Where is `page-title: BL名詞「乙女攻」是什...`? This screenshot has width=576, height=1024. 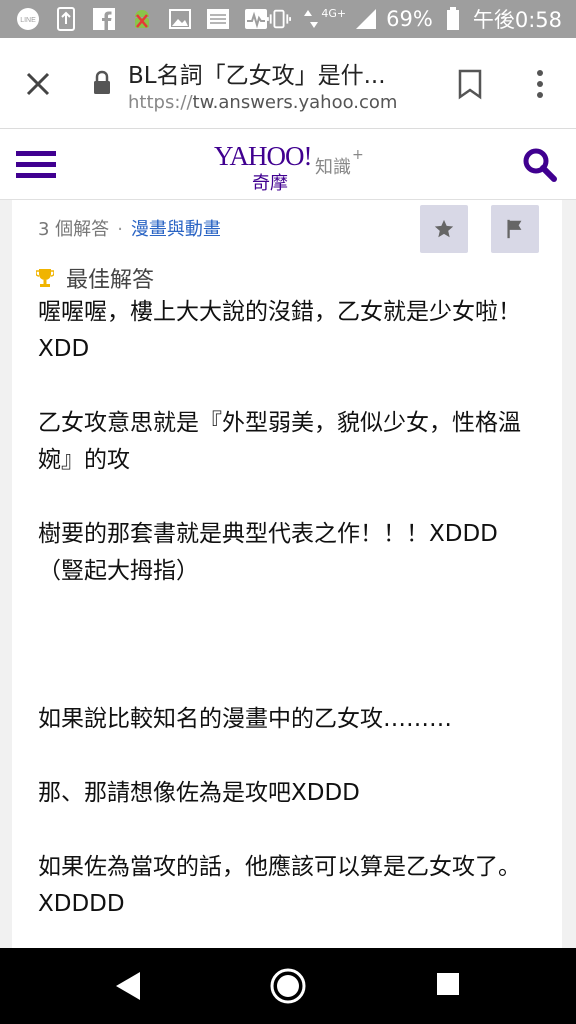 page-title: BL名詞「乙女攻」是什... is located at coordinates (278, 73).